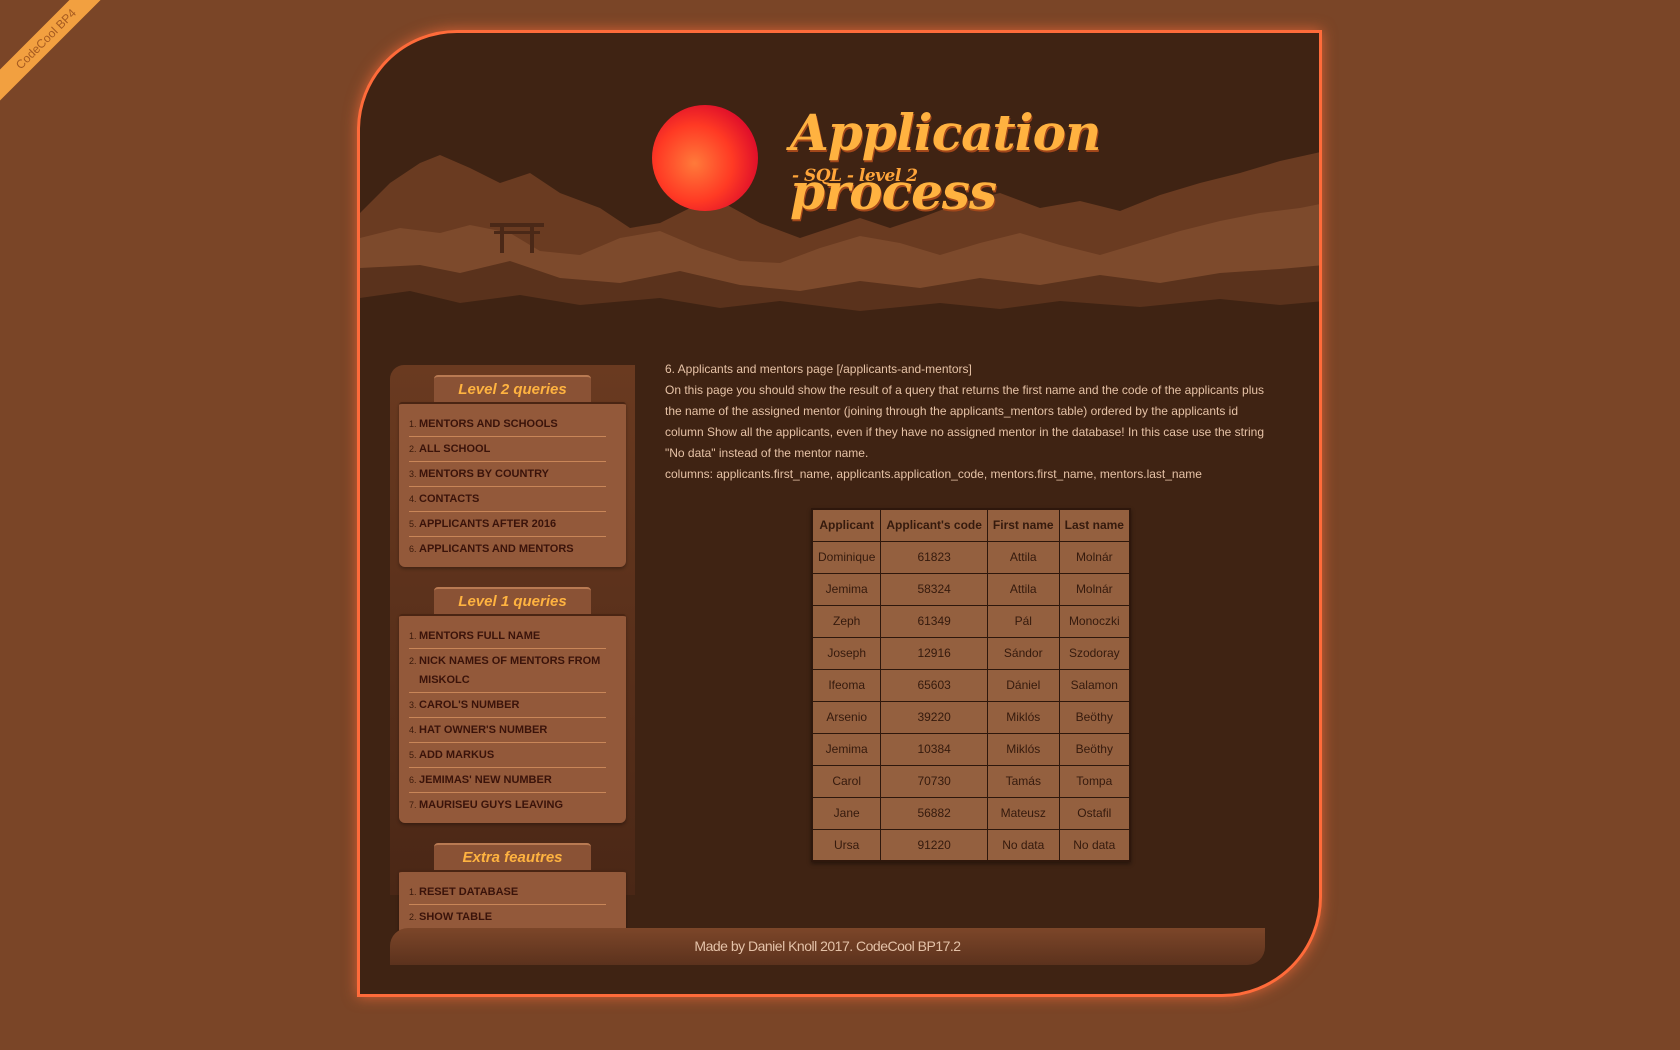 The width and height of the screenshot is (1680, 1050). What do you see at coordinates (456, 755) in the screenshot?
I see `sidebar-item-label: ADD MARKUS` at bounding box center [456, 755].